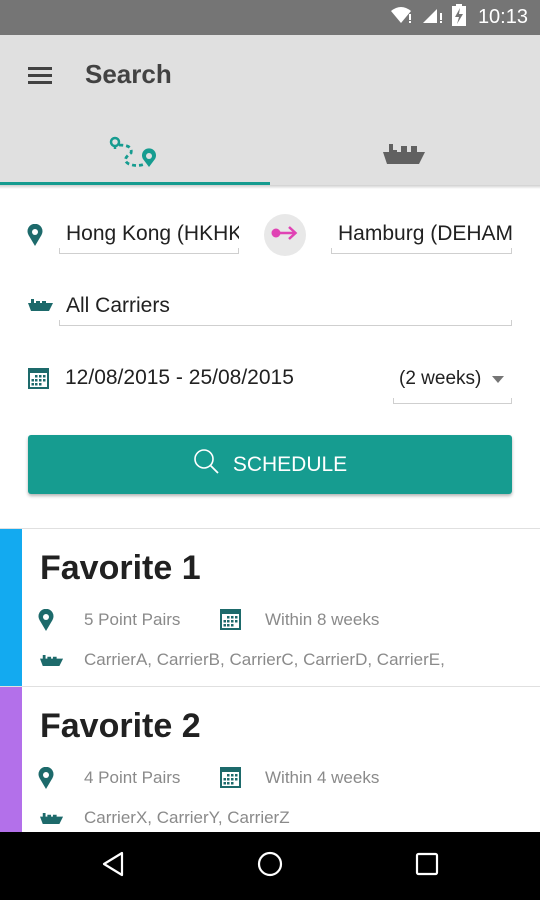 This screenshot has width=540, height=900. Describe the element at coordinates (402, 17) in the screenshot. I see `wifi-icon` at that location.